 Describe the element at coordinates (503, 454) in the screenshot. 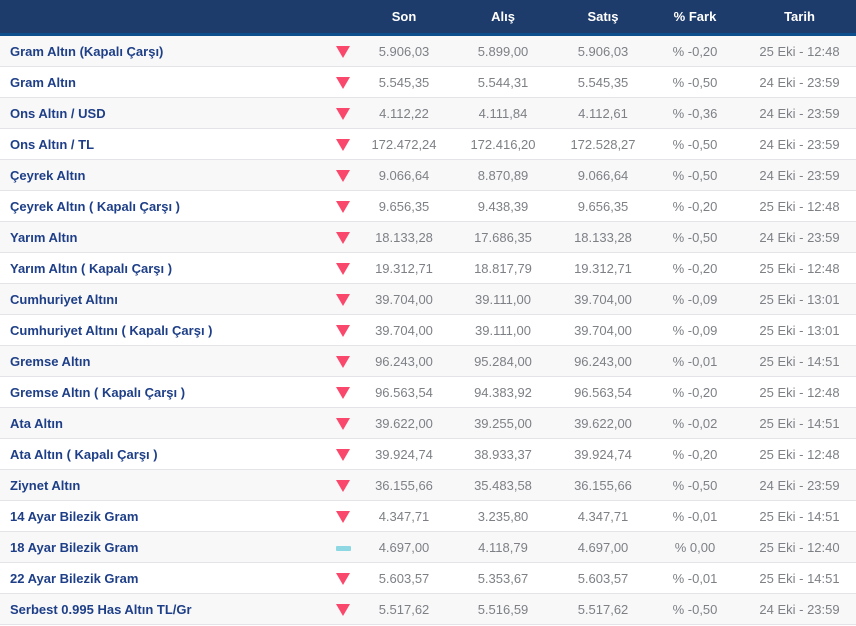

I see `alis-value: 38.933,37` at that location.